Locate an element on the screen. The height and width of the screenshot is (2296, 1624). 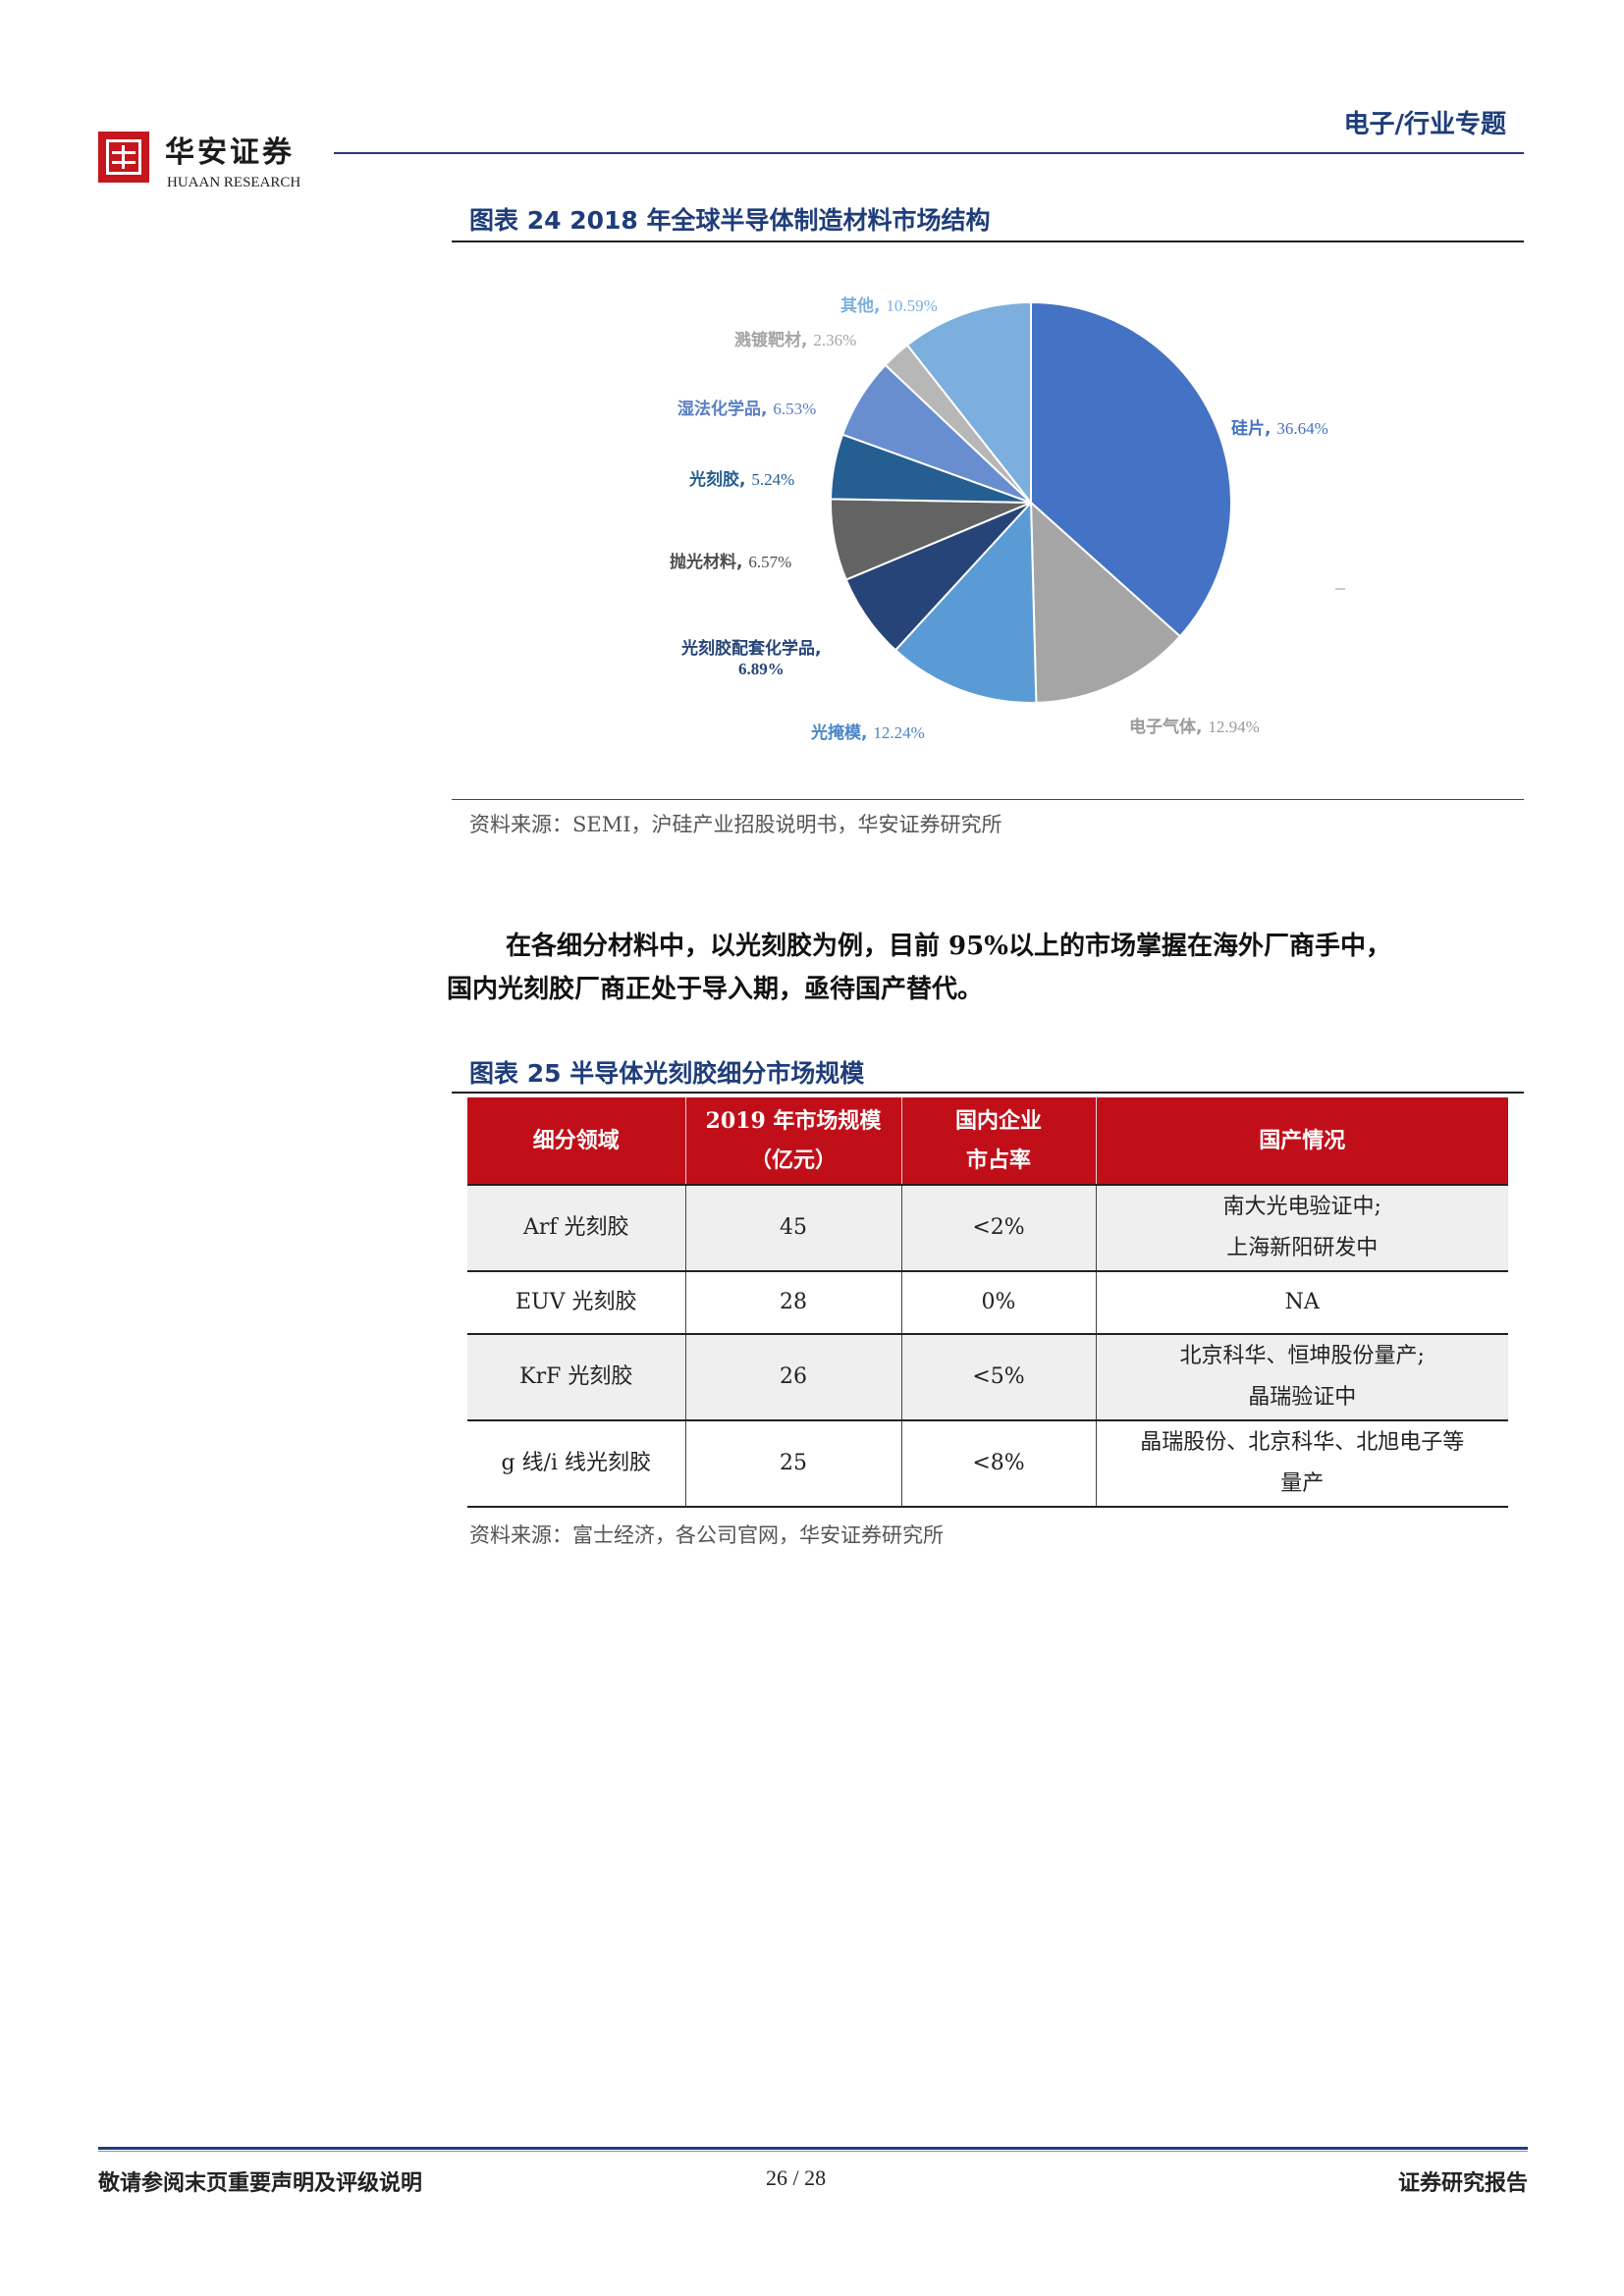
figure-25-top-rule is located at coordinates (988, 1093).